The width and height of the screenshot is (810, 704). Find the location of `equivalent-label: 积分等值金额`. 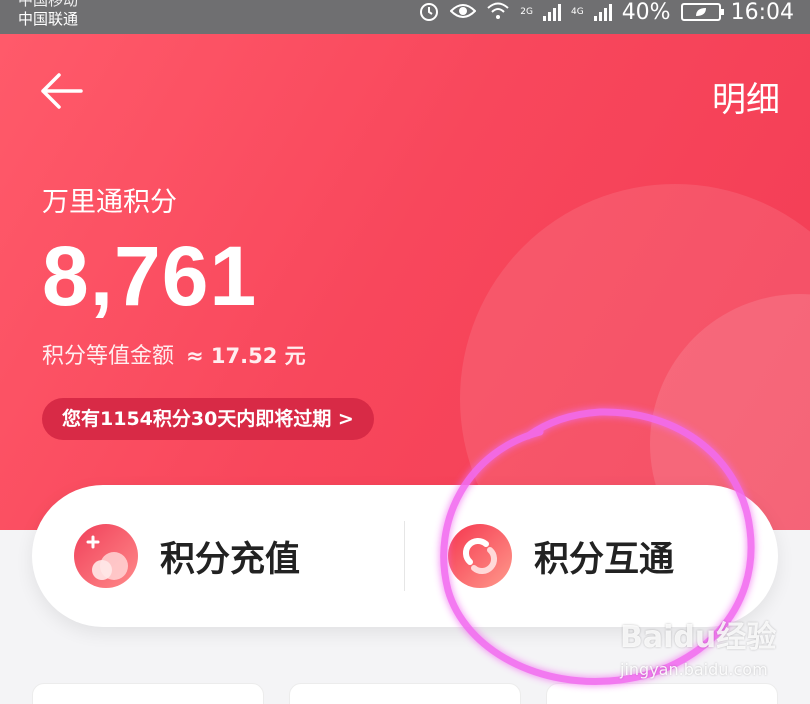

equivalent-label: 积分等值金额 is located at coordinates (108, 356).